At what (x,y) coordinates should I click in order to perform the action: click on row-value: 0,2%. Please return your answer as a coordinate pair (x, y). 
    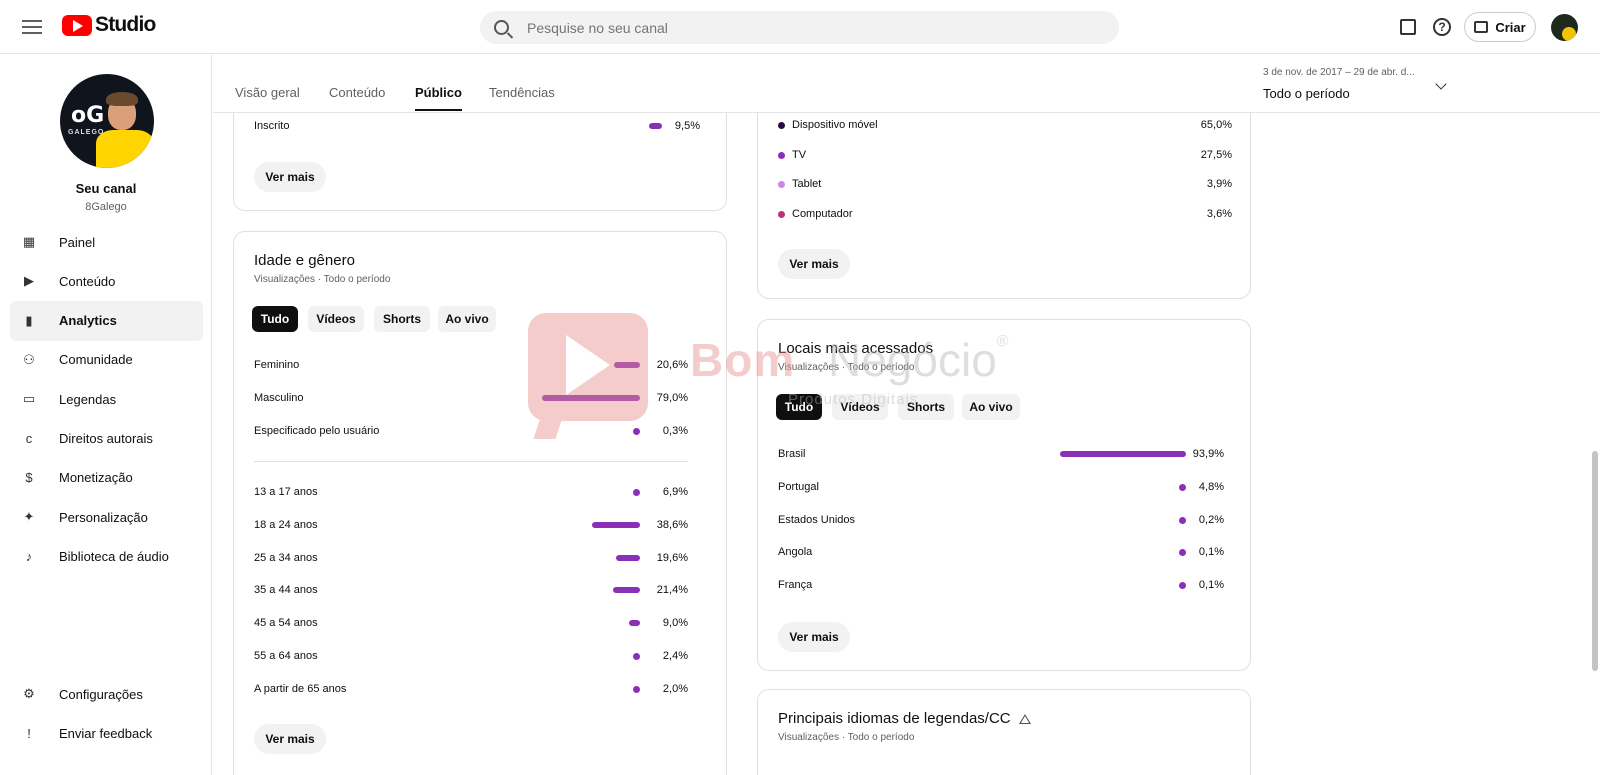
    Looking at the image, I should click on (1211, 519).